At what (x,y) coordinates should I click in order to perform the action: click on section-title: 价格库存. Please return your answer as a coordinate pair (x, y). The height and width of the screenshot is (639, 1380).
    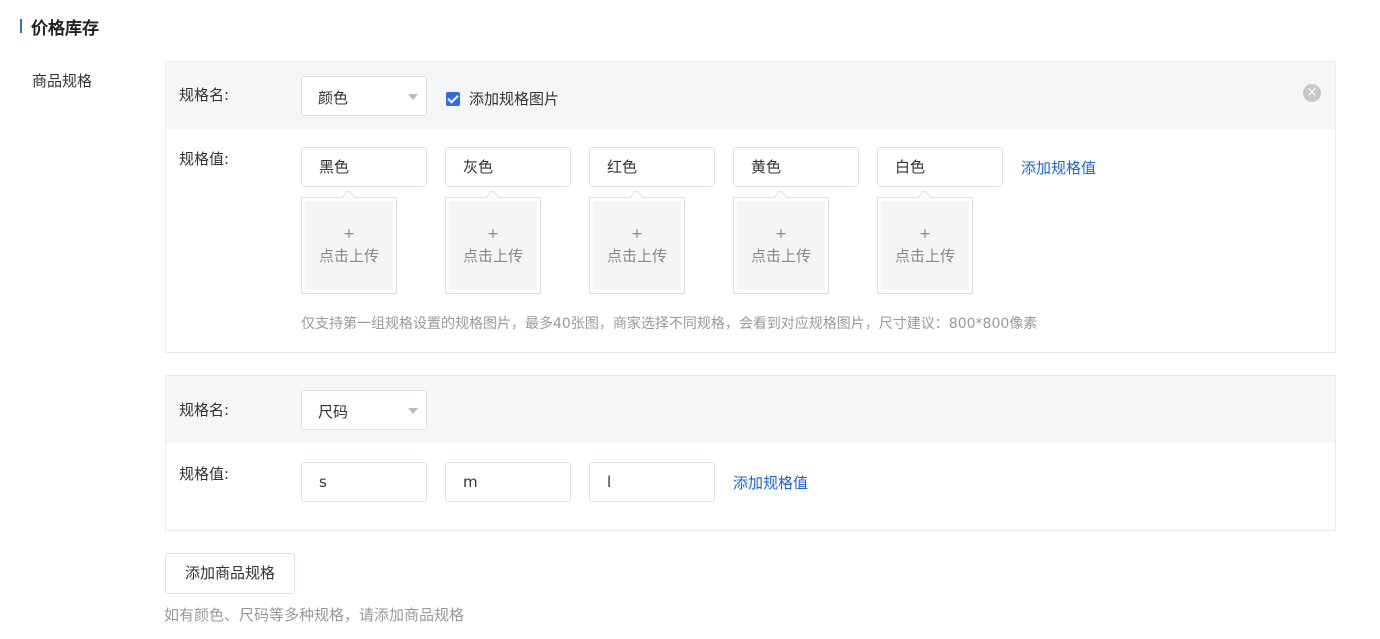
    Looking at the image, I should click on (59, 26).